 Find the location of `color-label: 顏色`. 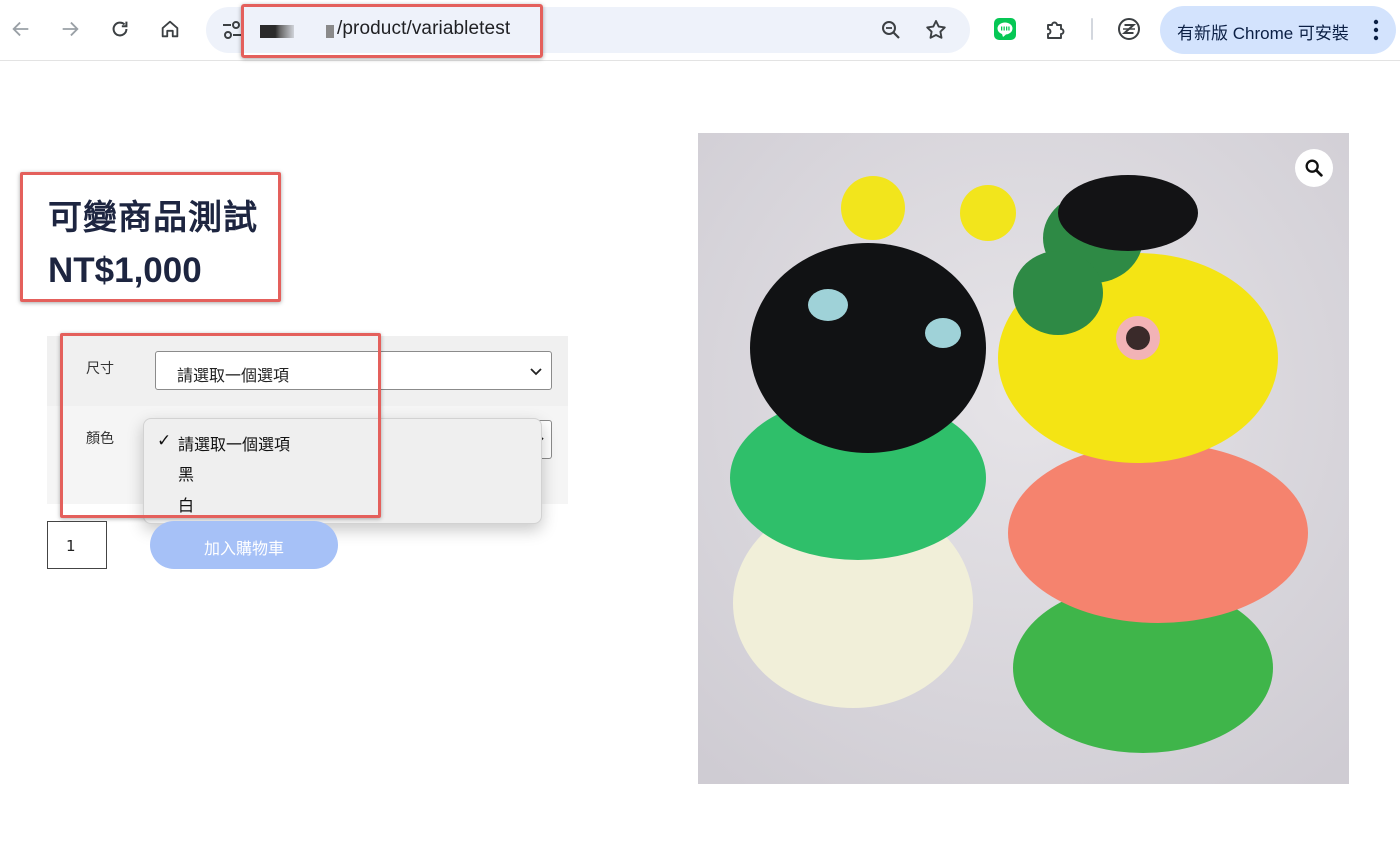

color-label: 顏色 is located at coordinates (100, 439).